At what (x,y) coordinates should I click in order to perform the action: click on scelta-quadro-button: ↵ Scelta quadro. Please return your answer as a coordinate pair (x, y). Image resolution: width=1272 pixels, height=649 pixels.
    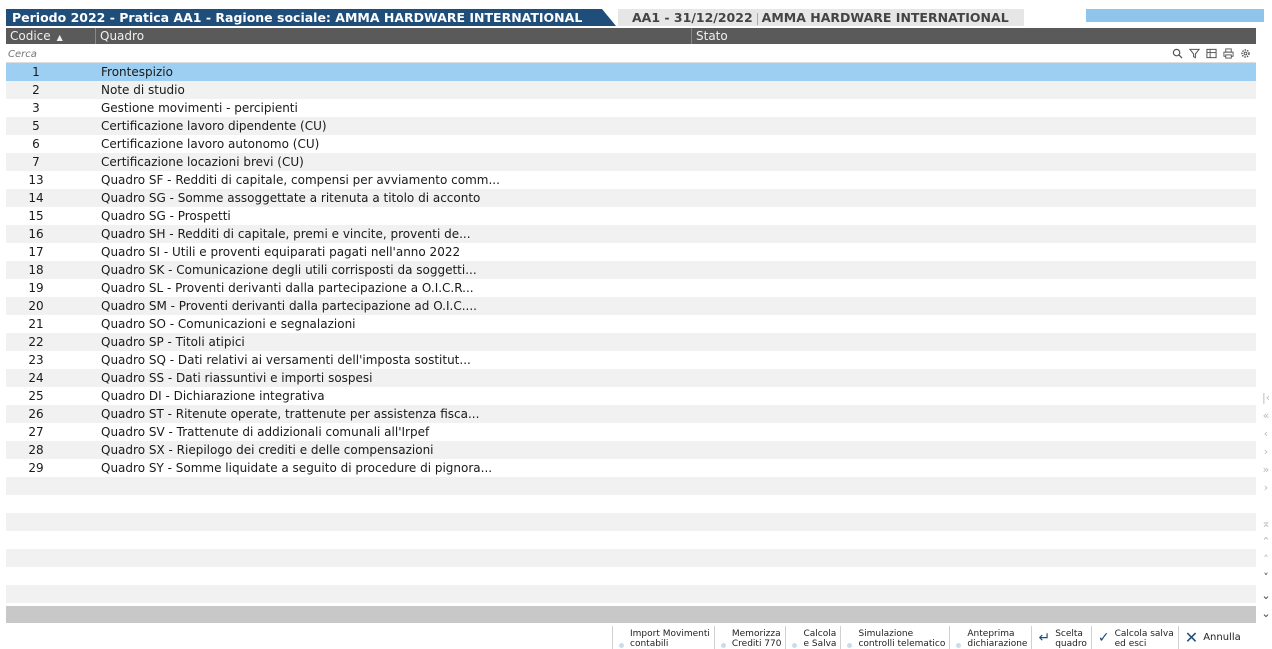
    Looking at the image, I should click on (1060, 637).